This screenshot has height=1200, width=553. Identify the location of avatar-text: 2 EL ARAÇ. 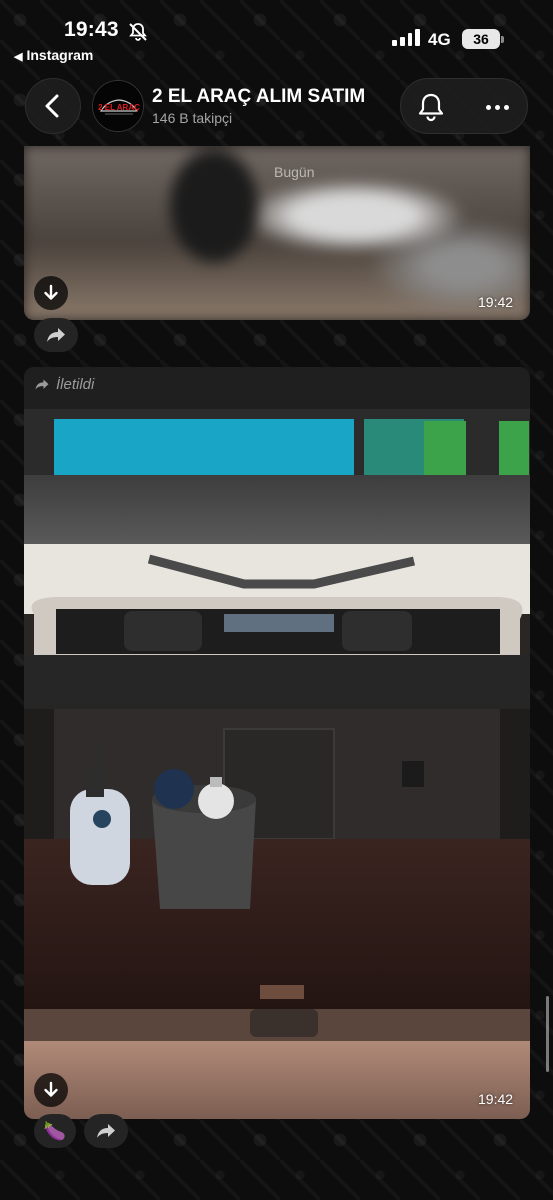
(119, 107).